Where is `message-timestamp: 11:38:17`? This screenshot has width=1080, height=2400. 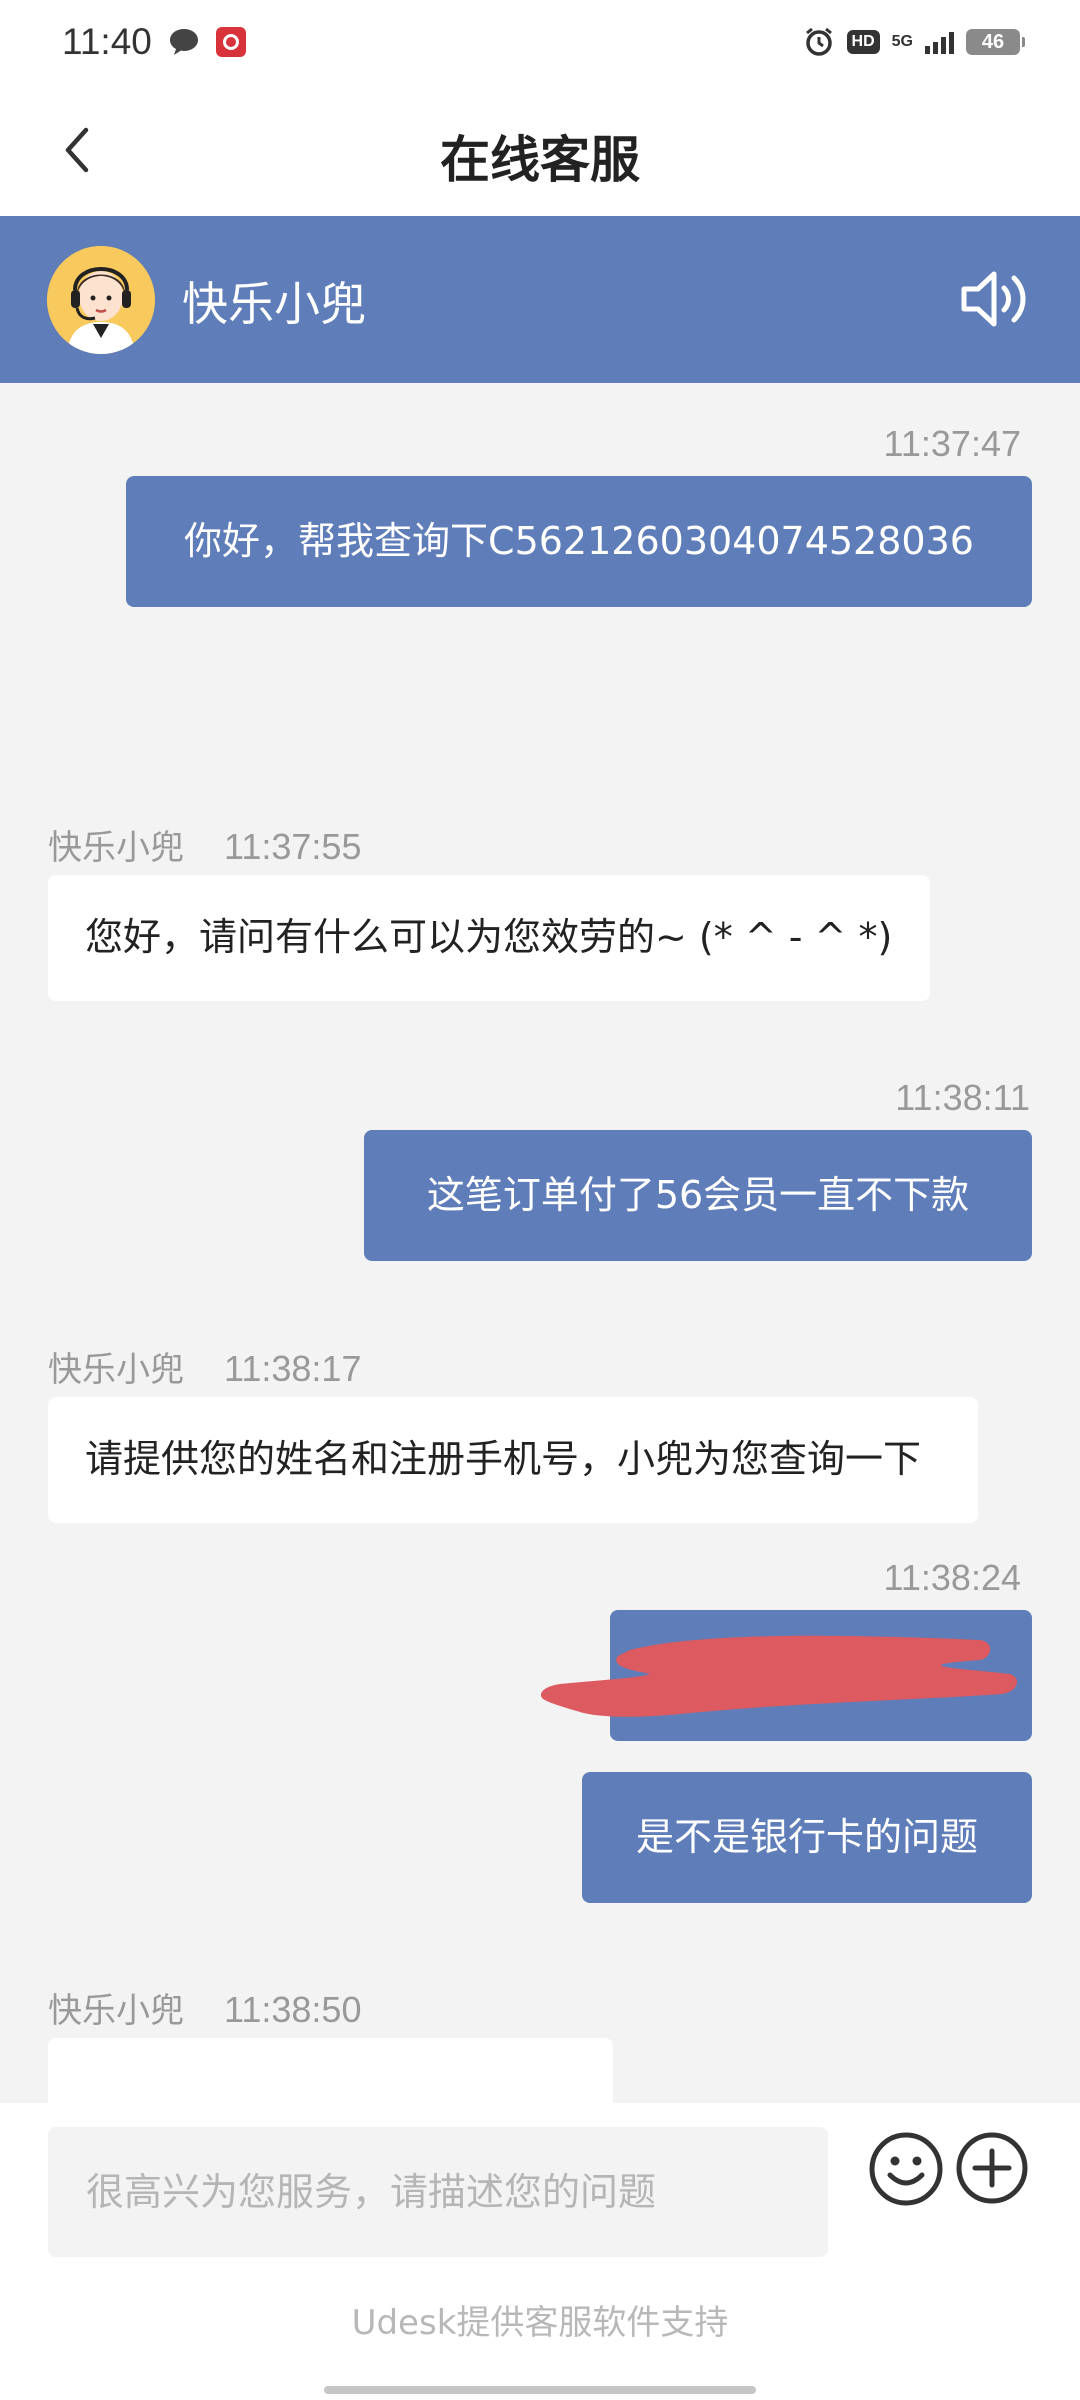
message-timestamp: 11:38:17 is located at coordinates (293, 1368).